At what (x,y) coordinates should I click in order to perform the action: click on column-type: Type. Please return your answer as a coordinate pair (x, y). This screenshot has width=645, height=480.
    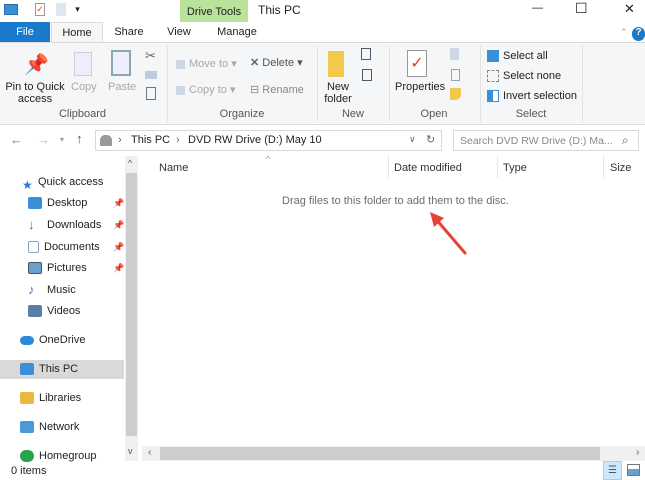
    Looking at the image, I should click on (515, 168).